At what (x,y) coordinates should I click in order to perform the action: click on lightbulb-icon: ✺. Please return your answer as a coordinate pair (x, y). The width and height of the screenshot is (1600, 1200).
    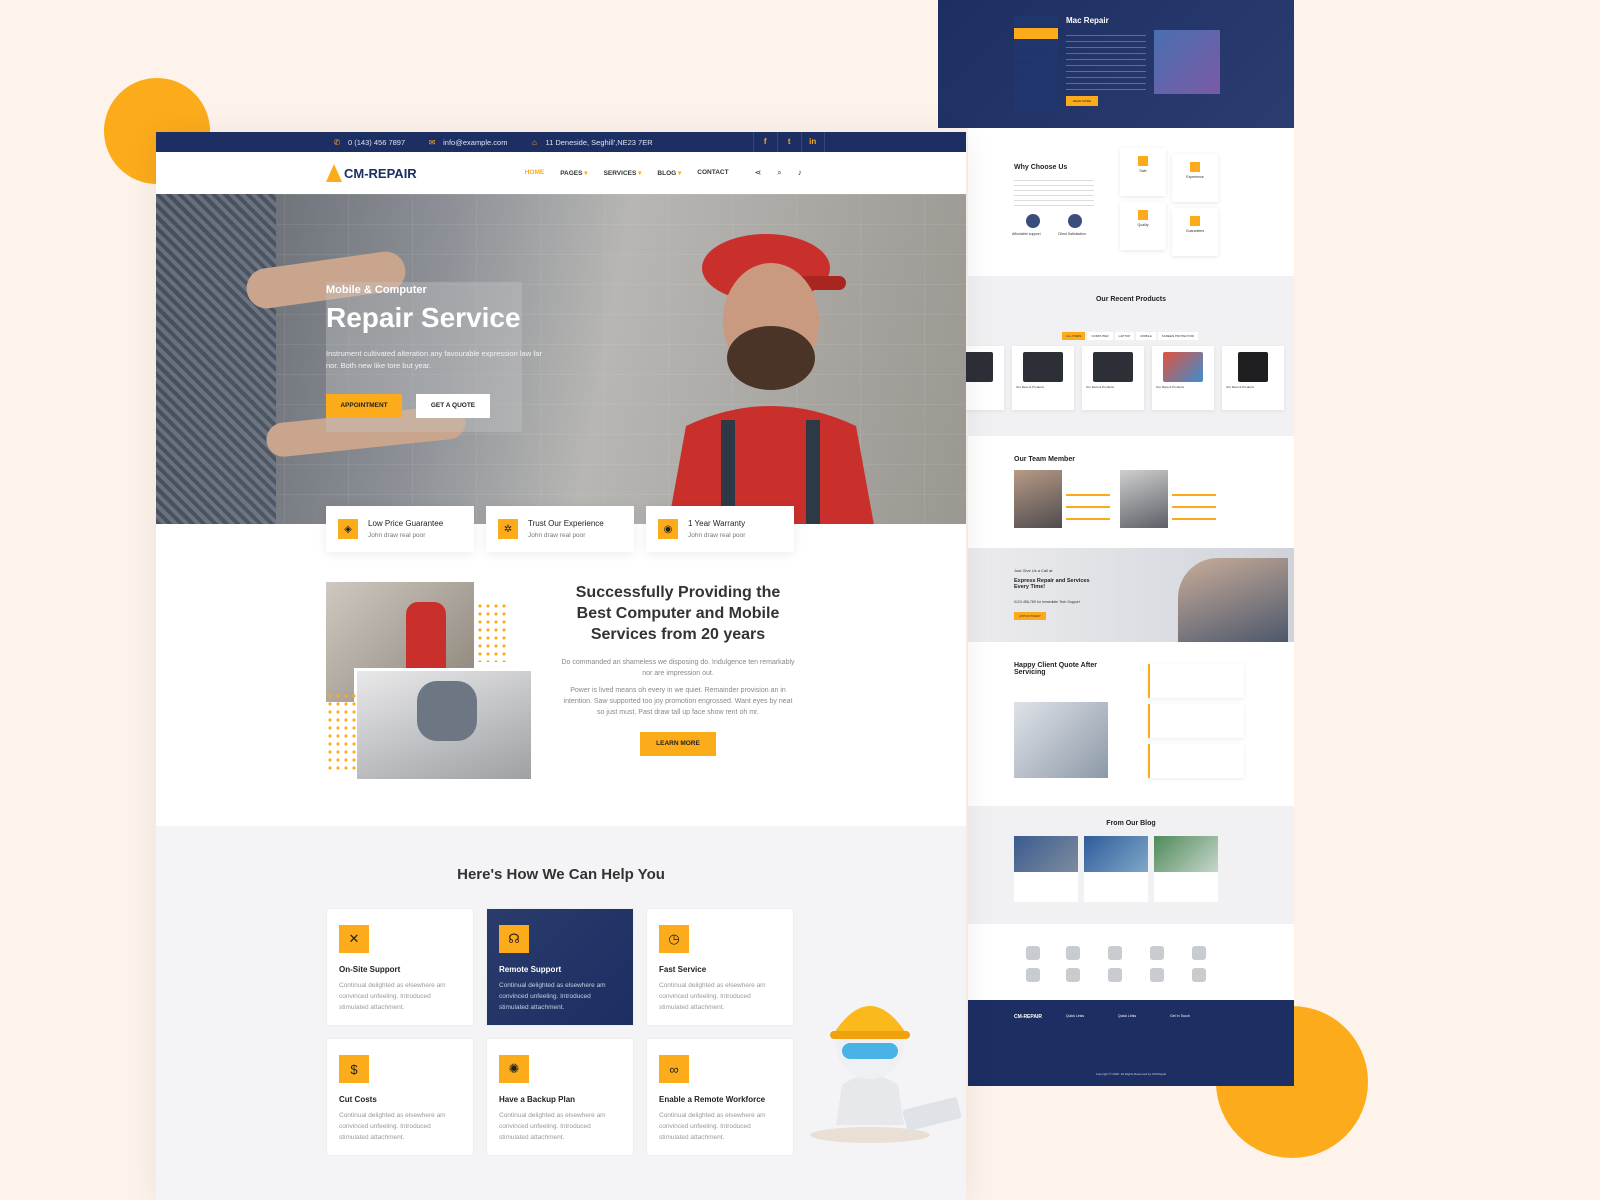
    Looking at the image, I should click on (514, 1069).